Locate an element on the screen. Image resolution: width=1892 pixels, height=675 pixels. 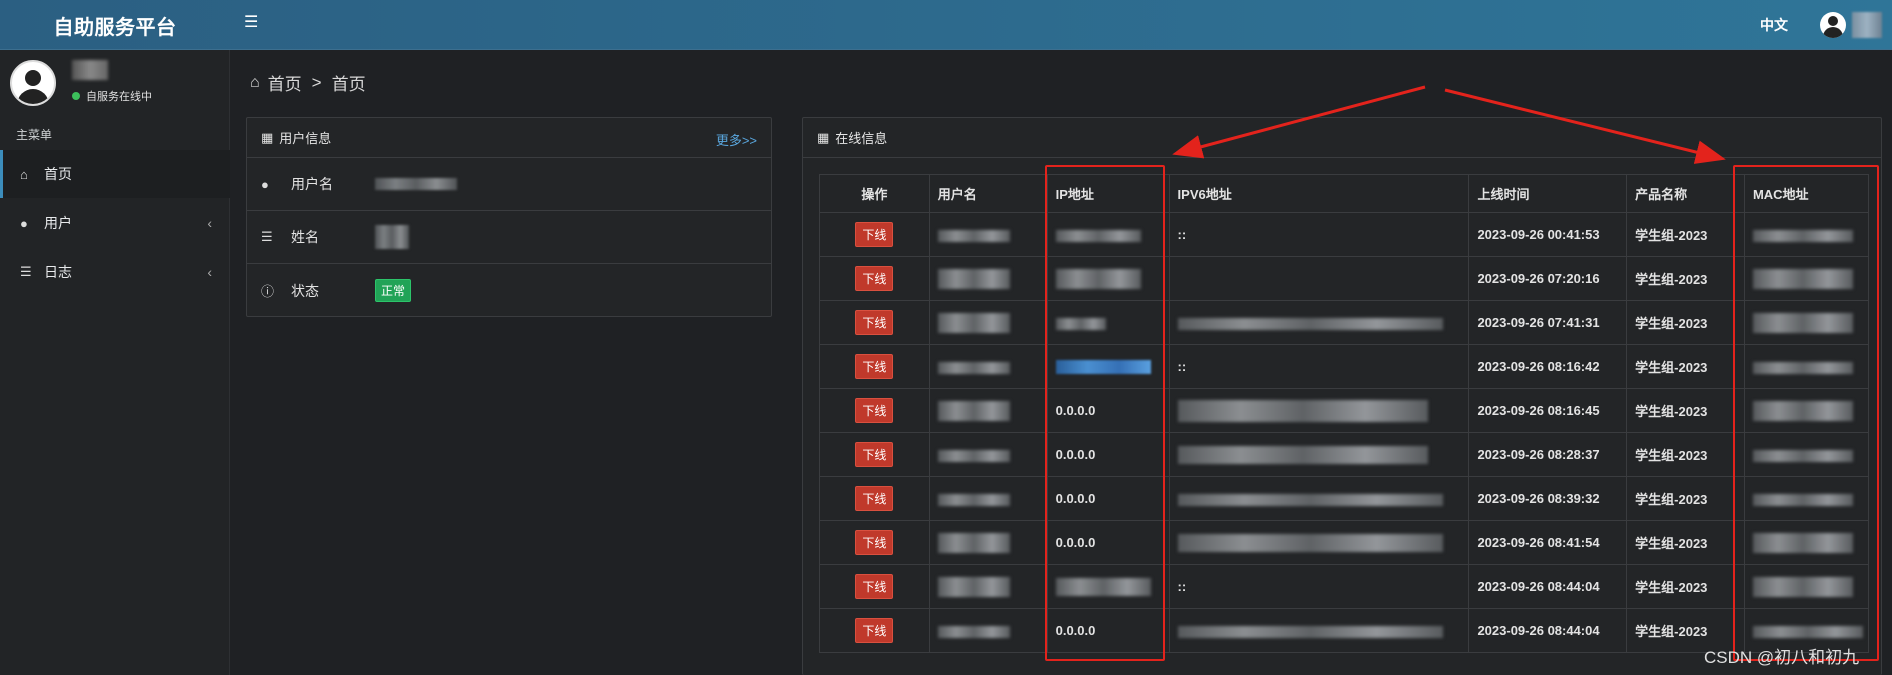
user-info-panel: ▦ 用户信息 更多>> ● 用户名 ☰ 姓名 ⓘ 状态 正常 is located at coordinates (509, 217).